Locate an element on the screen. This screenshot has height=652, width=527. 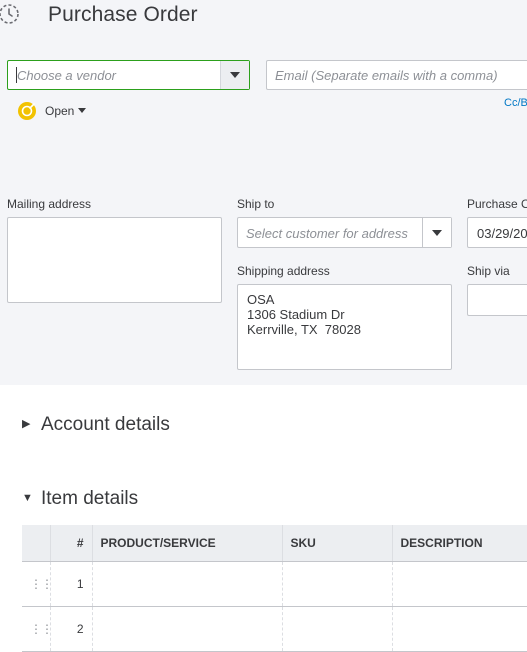
account-details-toggle: ▶ Account details is located at coordinates (96, 425).